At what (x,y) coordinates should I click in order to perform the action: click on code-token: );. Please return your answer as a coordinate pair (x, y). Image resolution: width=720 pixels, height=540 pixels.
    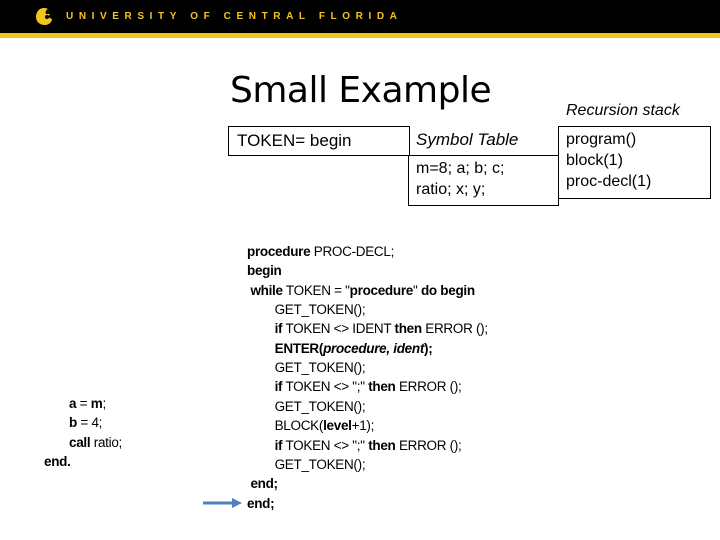
    Looking at the image, I should click on (428, 348).